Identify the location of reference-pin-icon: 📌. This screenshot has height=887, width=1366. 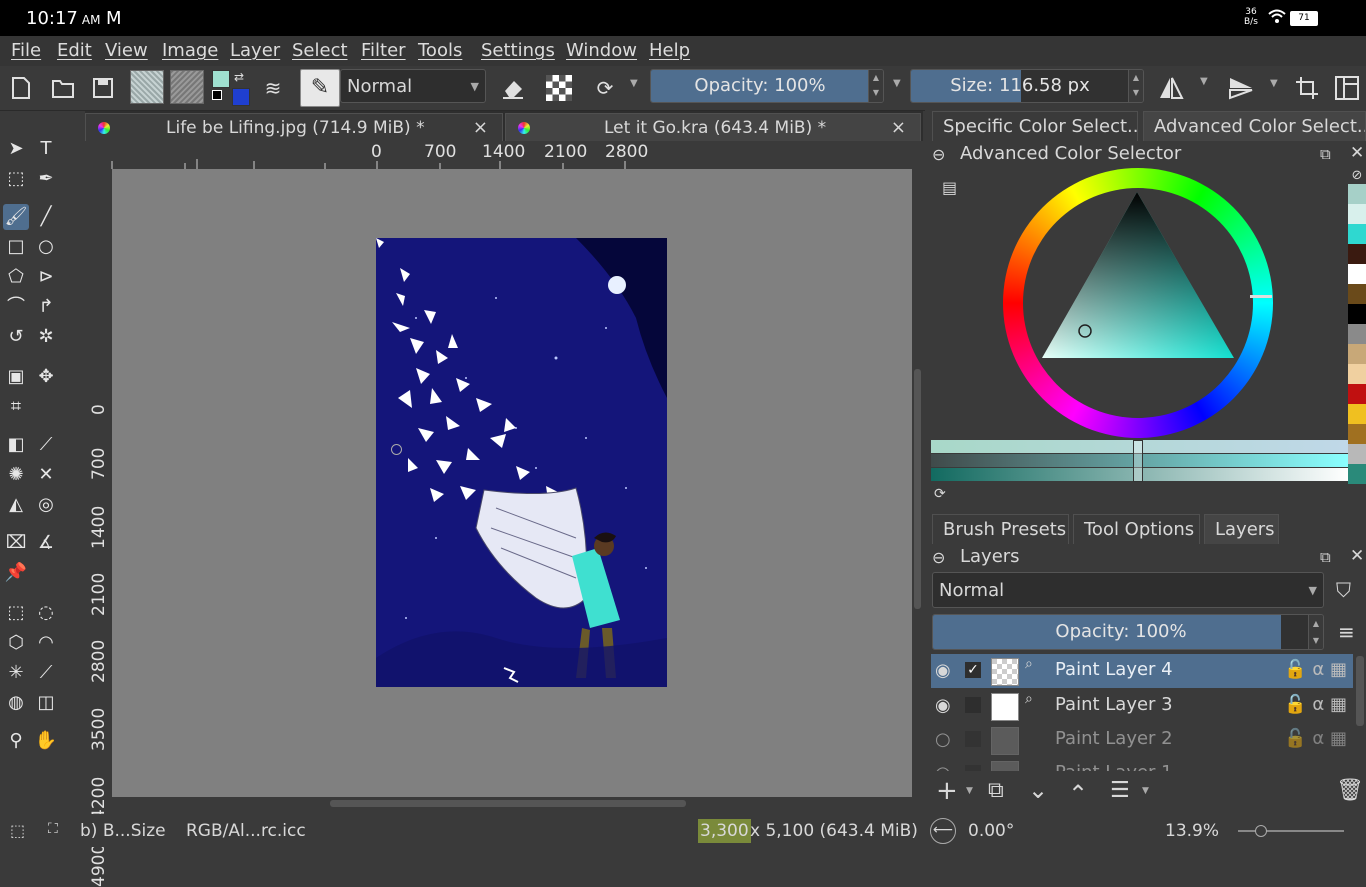
(16, 573).